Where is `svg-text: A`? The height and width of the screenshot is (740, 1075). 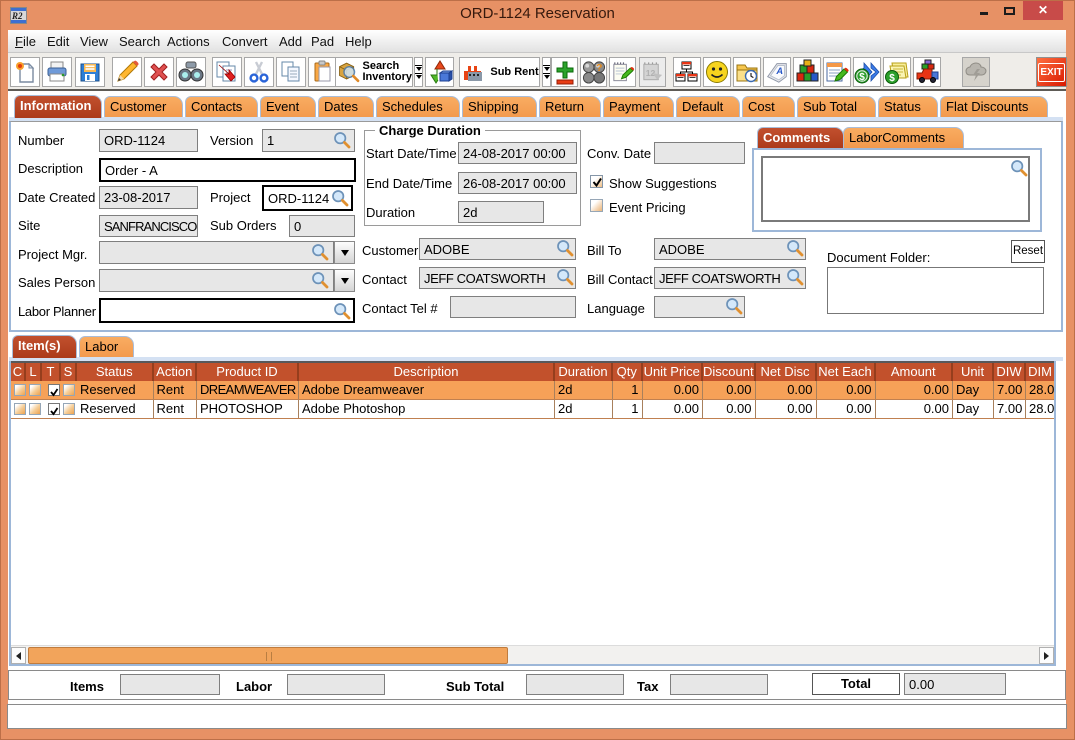
svg-text: A is located at coordinates (779, 71).